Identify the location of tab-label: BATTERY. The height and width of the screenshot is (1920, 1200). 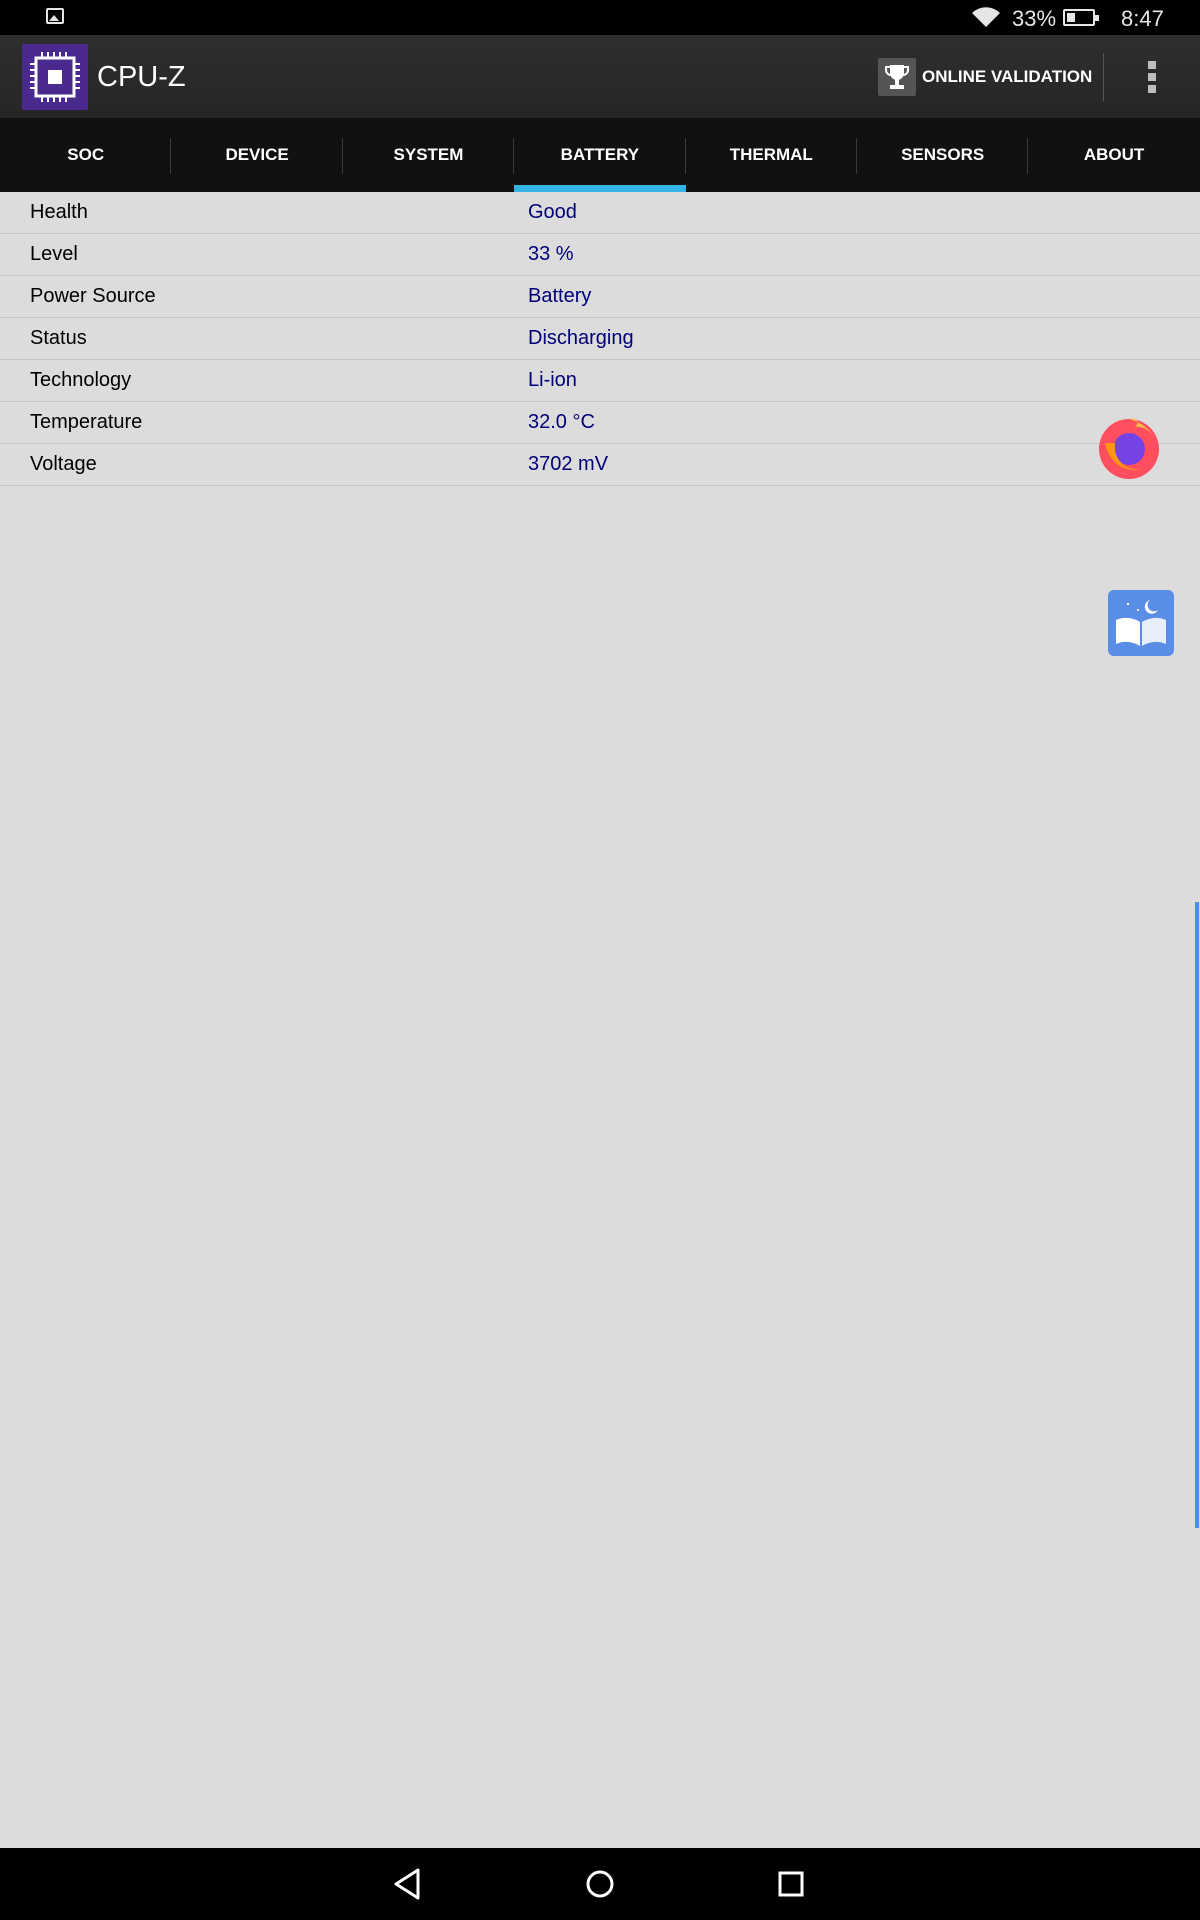
(600, 154).